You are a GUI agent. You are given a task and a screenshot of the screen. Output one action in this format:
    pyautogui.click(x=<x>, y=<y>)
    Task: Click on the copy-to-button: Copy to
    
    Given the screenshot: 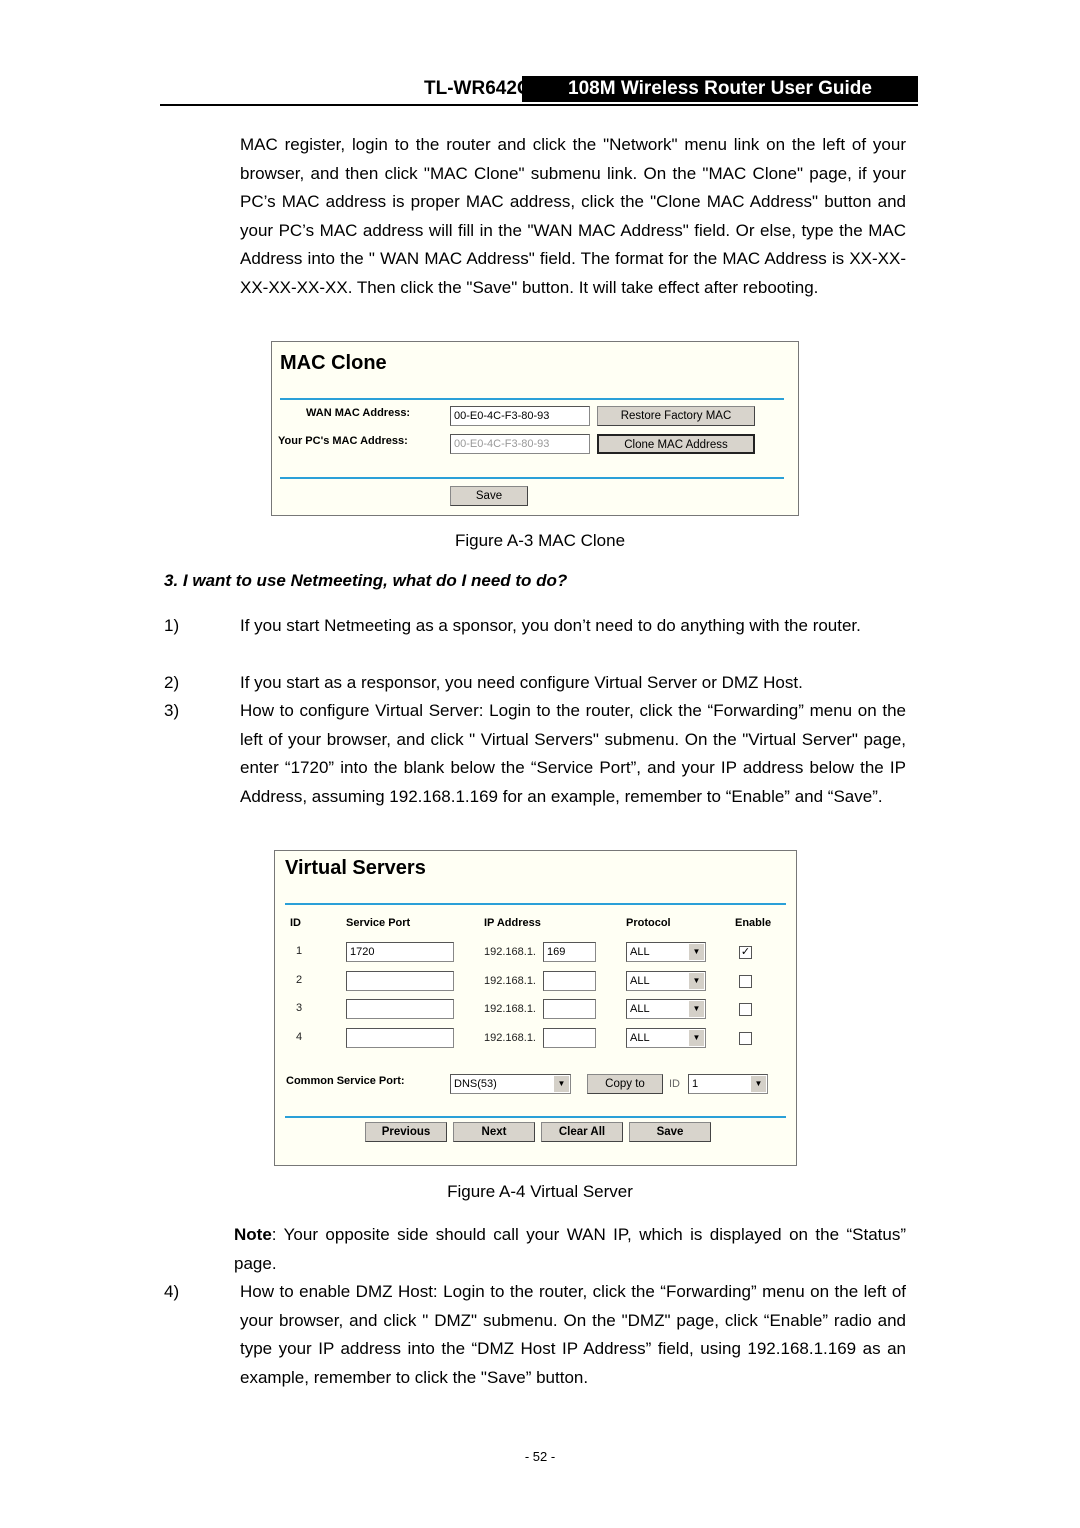 What is the action you would take?
    pyautogui.click(x=625, y=1084)
    